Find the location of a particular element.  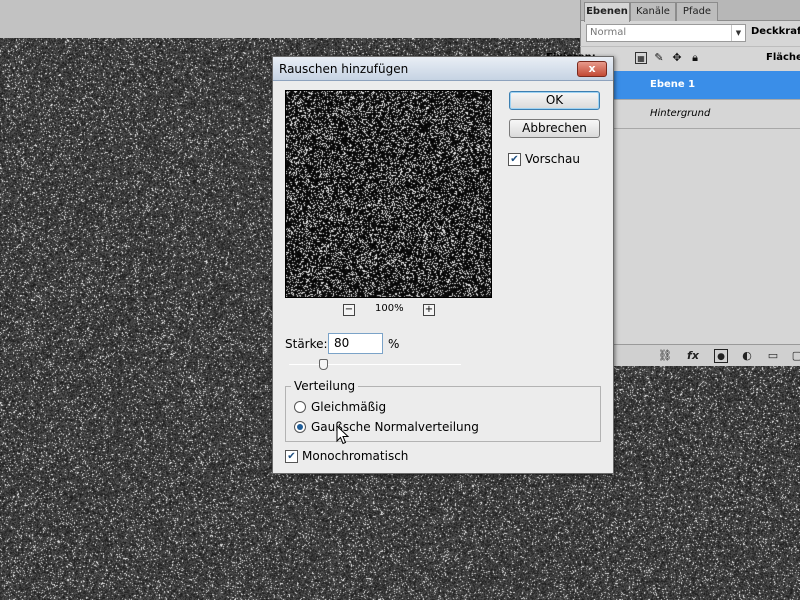

tab-layers: Ebenen is located at coordinates (607, 12).